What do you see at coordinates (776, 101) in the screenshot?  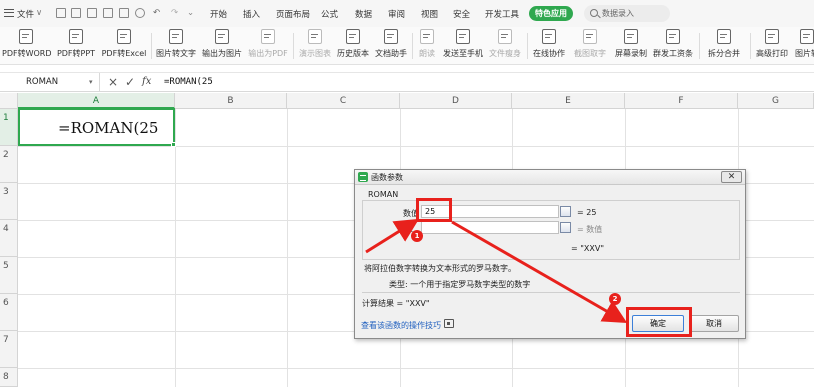 I see `column-header-g: G` at bounding box center [776, 101].